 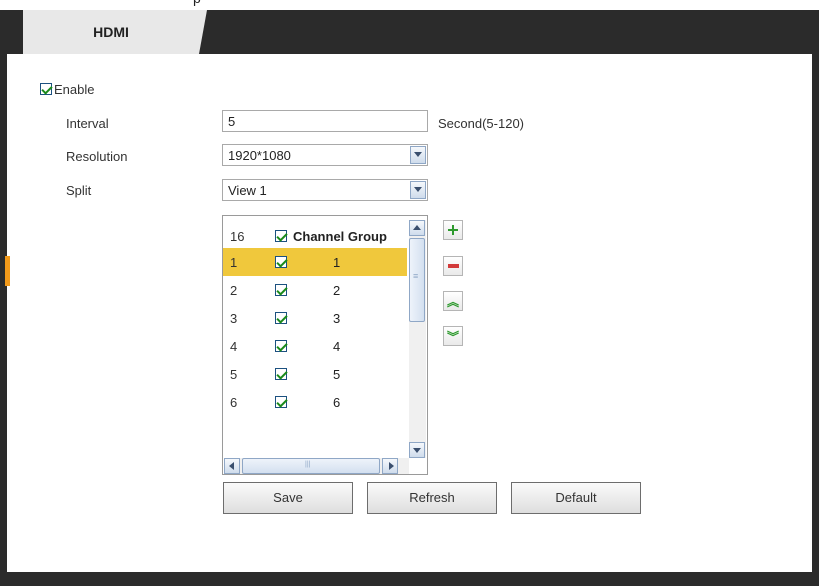 What do you see at coordinates (315, 402) in the screenshot?
I see `list-item: 6 6` at bounding box center [315, 402].